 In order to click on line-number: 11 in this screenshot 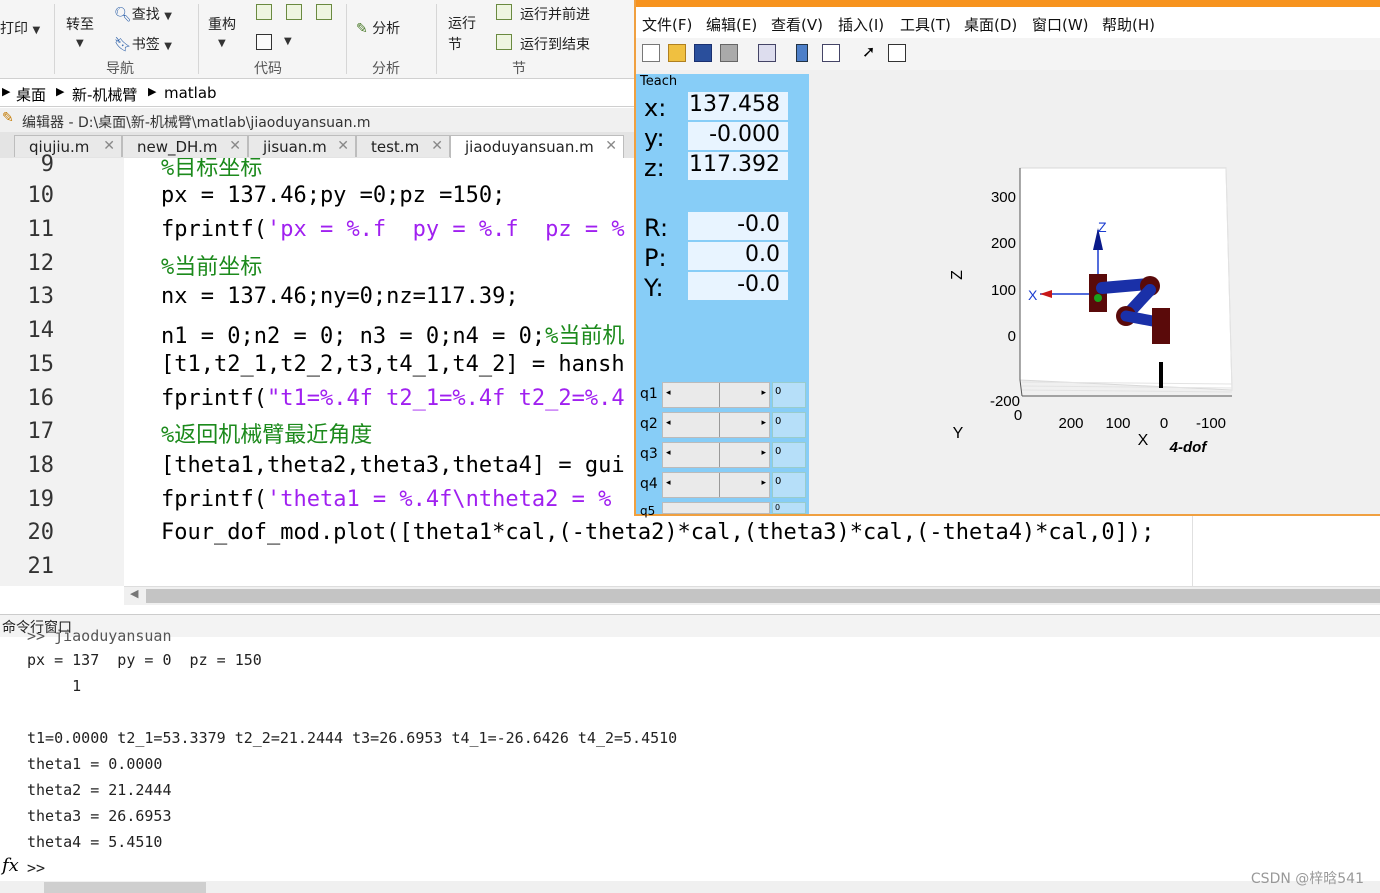, I will do `click(41, 229)`.